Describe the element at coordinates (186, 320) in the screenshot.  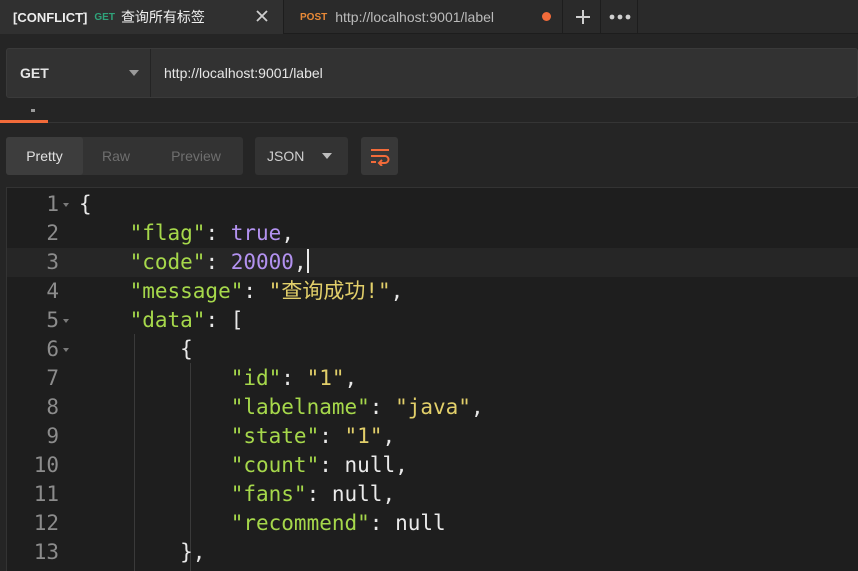
I see `code-text: "data": [` at that location.